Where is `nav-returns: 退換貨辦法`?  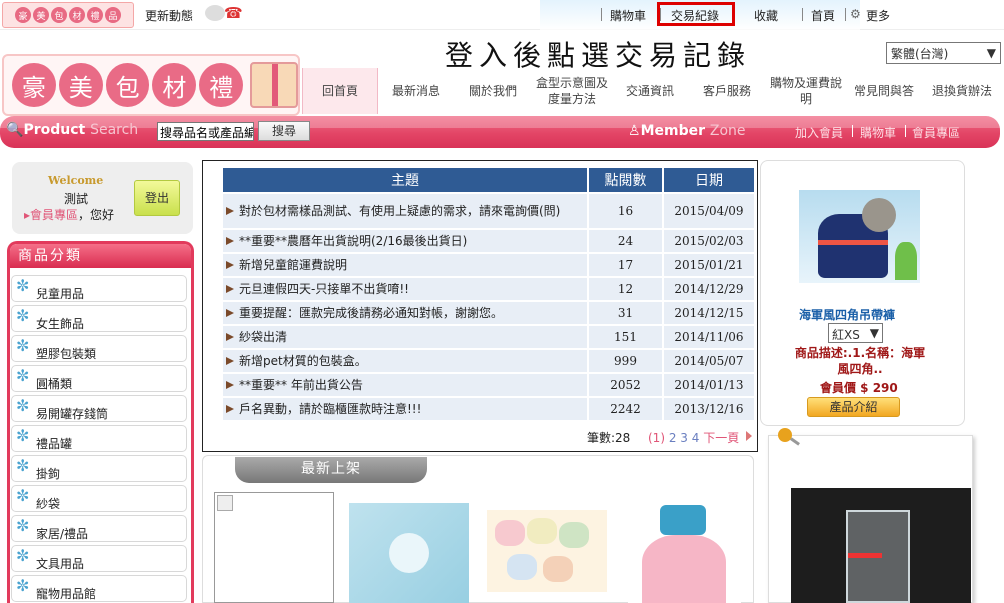 nav-returns: 退換貨辦法 is located at coordinates (962, 91).